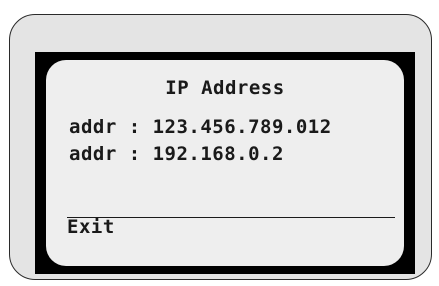 The height and width of the screenshot is (286, 439). Describe the element at coordinates (176, 154) in the screenshot. I see `address-line-2: addr : 192.168.0.2` at that location.